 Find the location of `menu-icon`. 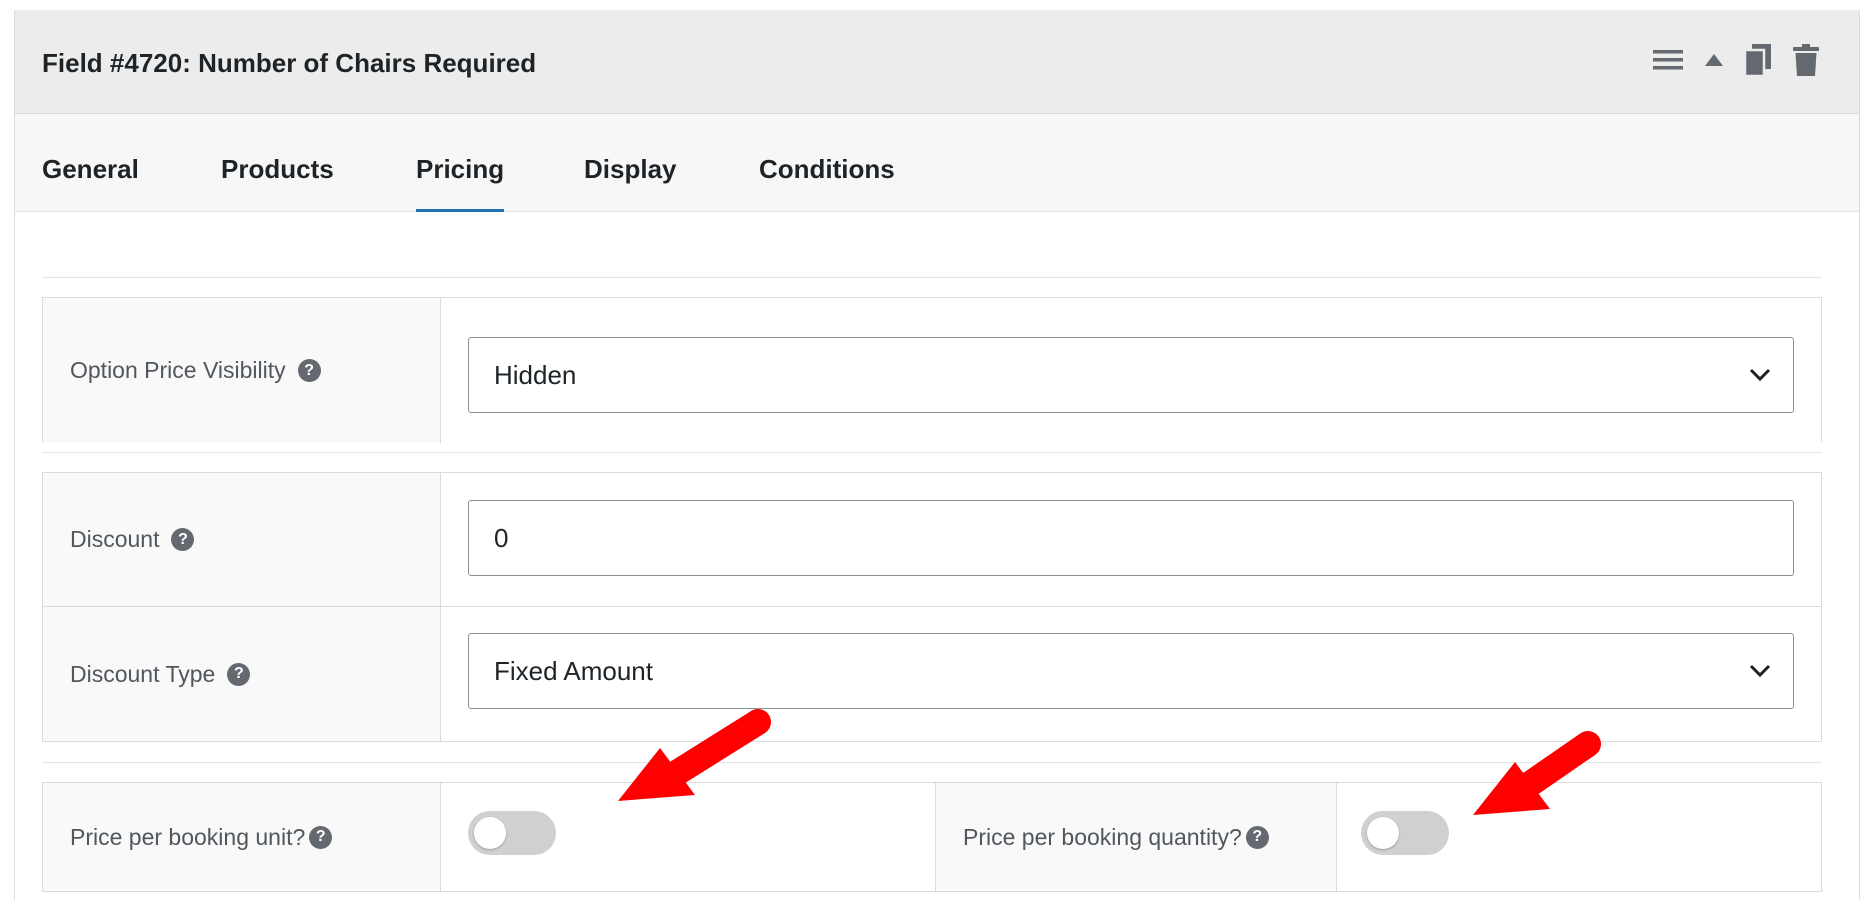

menu-icon is located at coordinates (1668, 60).